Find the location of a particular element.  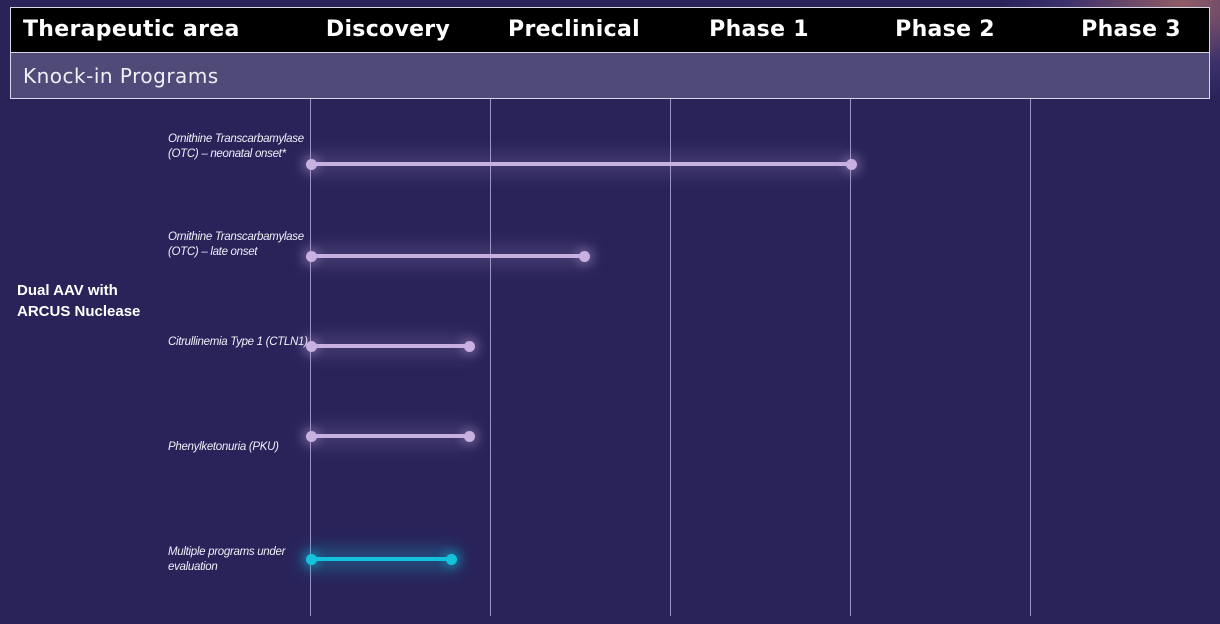

progress-start-dot-otc-neonatal is located at coordinates (311, 164).